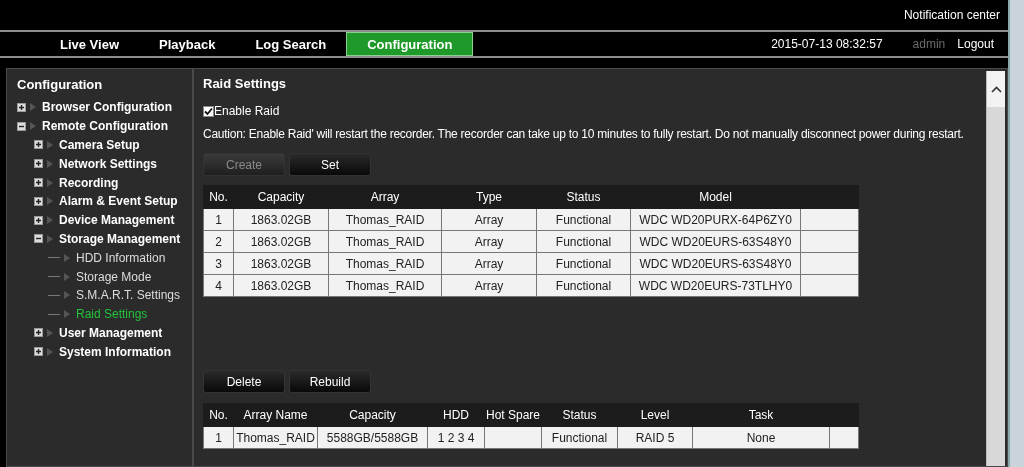 The image size is (1024, 467). What do you see at coordinates (208, 111) in the screenshot?
I see `checkbox` at bounding box center [208, 111].